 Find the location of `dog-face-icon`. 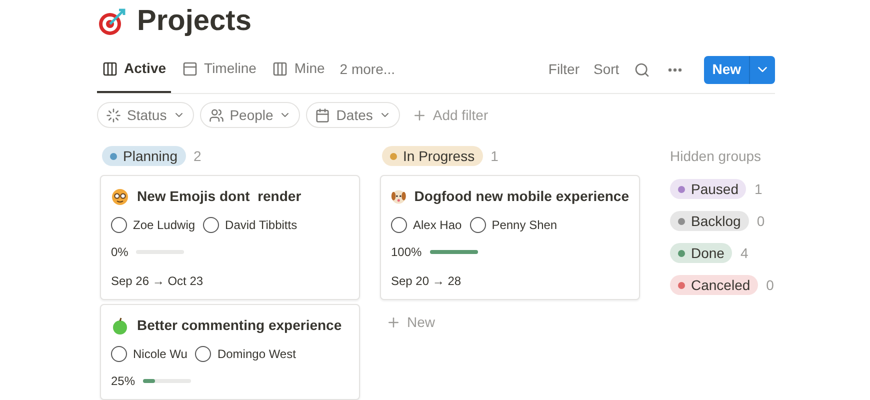

dog-face-icon is located at coordinates (398, 197).